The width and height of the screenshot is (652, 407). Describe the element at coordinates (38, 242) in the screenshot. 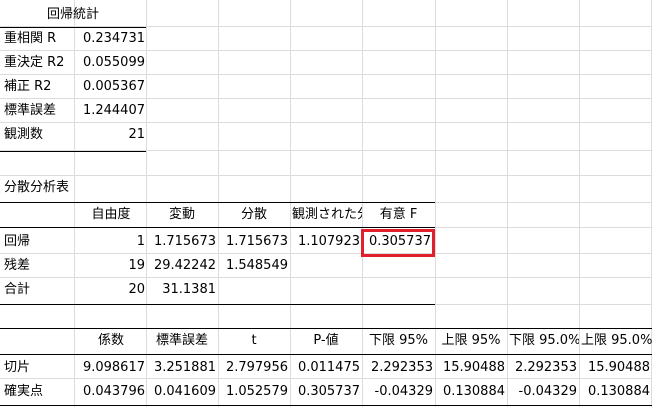

I see `anova-row-label-regression: 回帰` at that location.